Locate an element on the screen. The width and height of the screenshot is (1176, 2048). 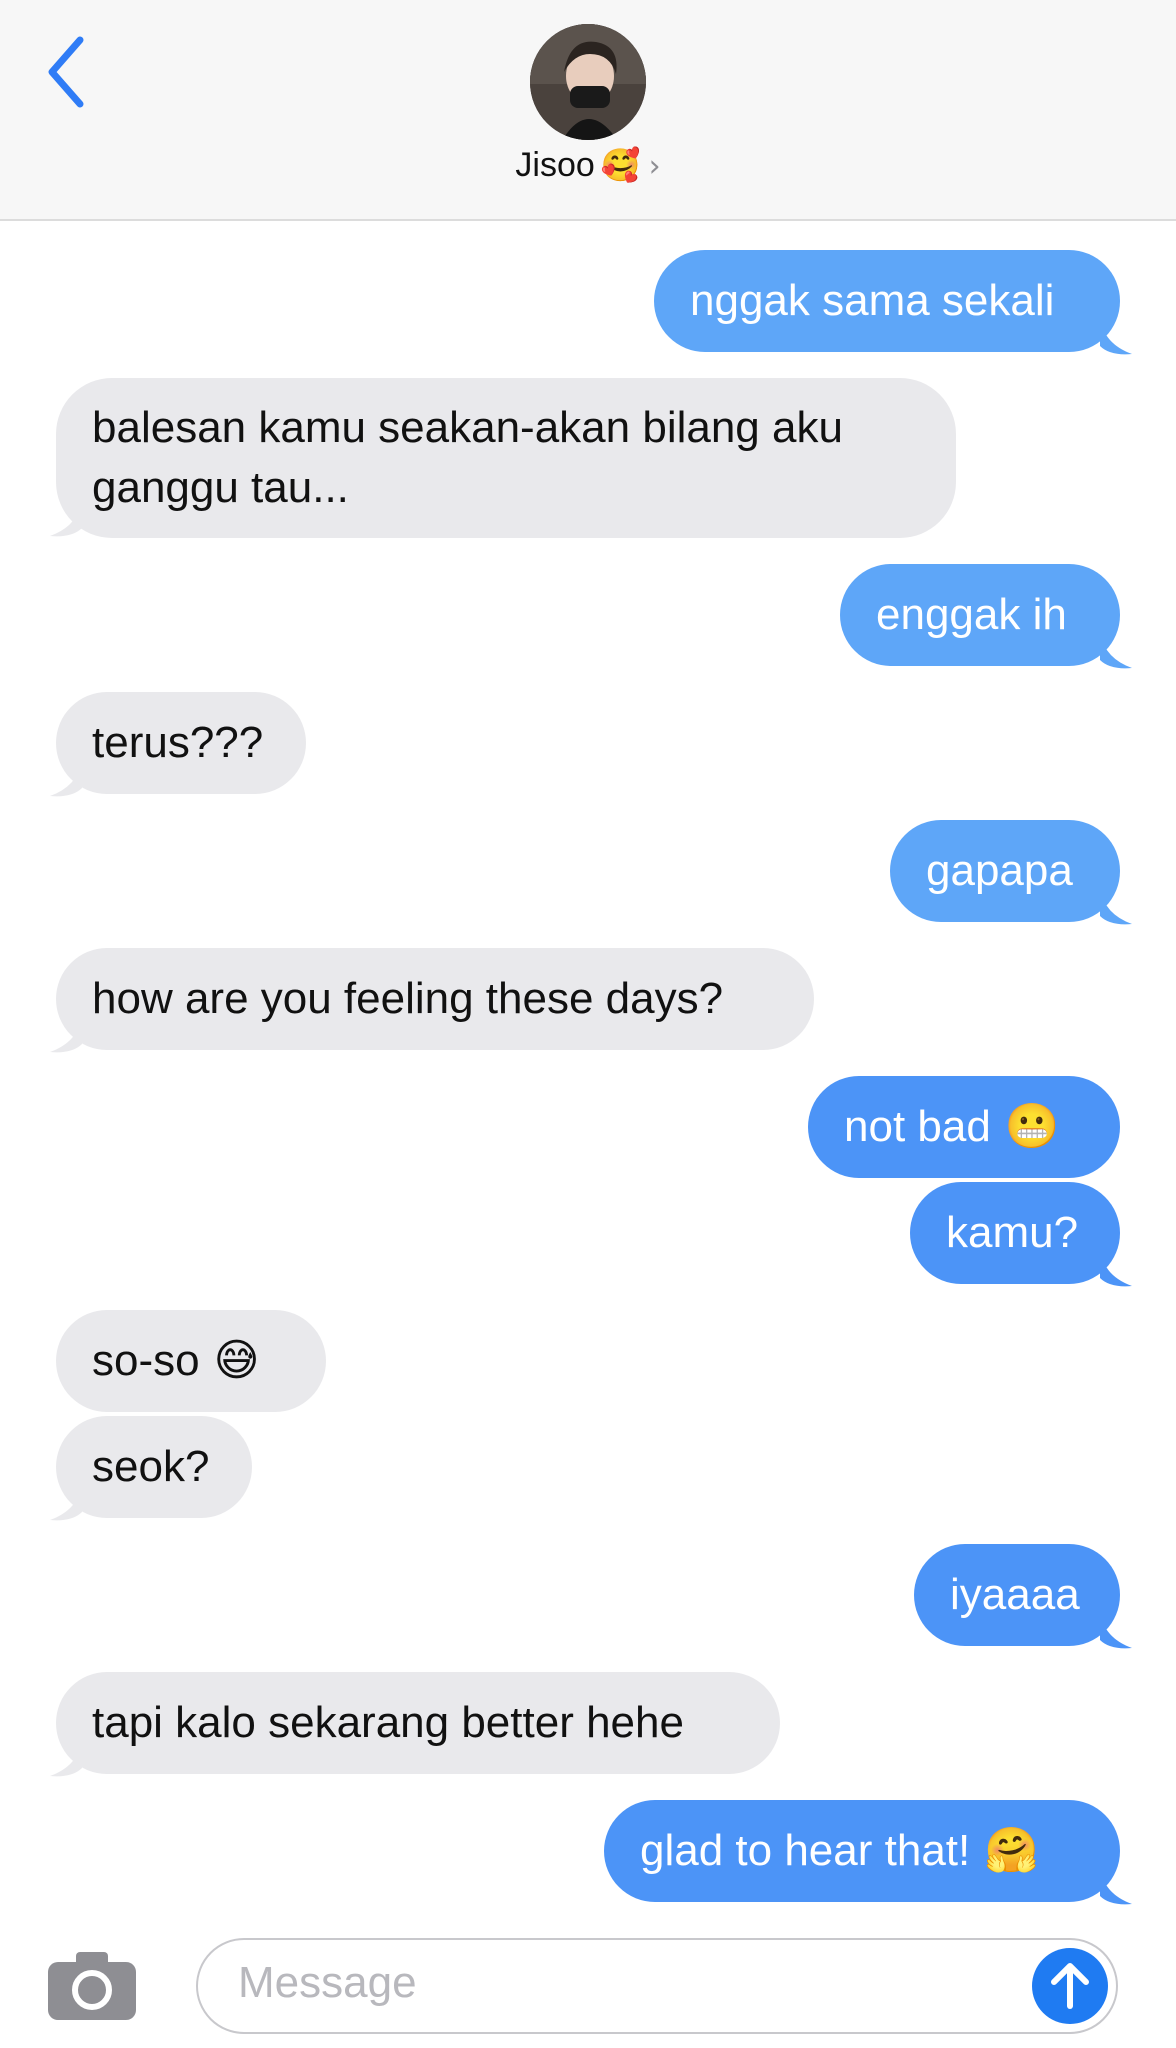
message-outgoing: glad to hear that! 🤗 is located at coordinates (862, 1851).